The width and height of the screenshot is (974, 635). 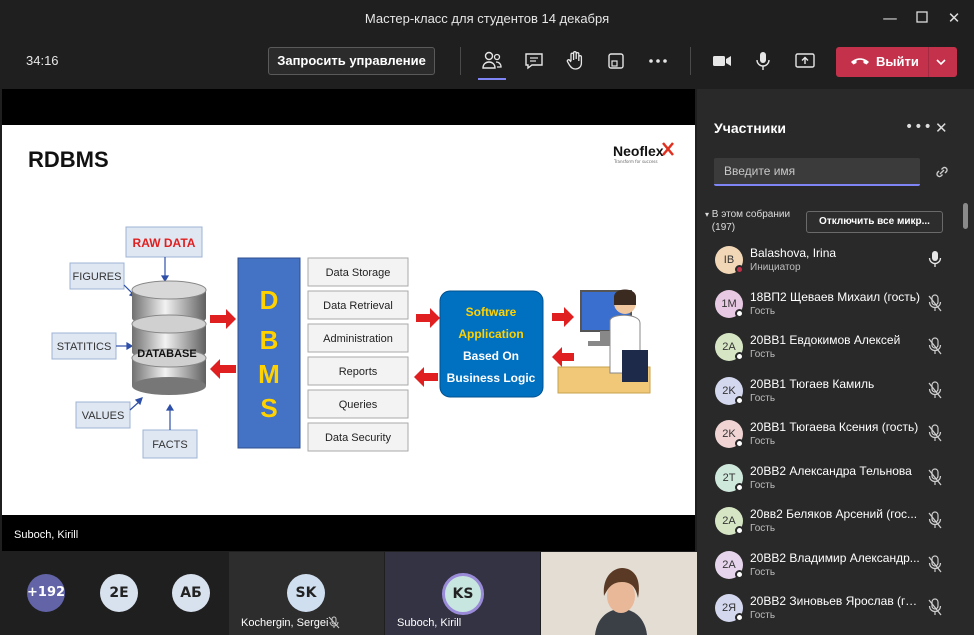 What do you see at coordinates (830, 566) in the screenshot?
I see `participant-row: 2A 20ВВ2 Владимир Александр... Гость` at bounding box center [830, 566].